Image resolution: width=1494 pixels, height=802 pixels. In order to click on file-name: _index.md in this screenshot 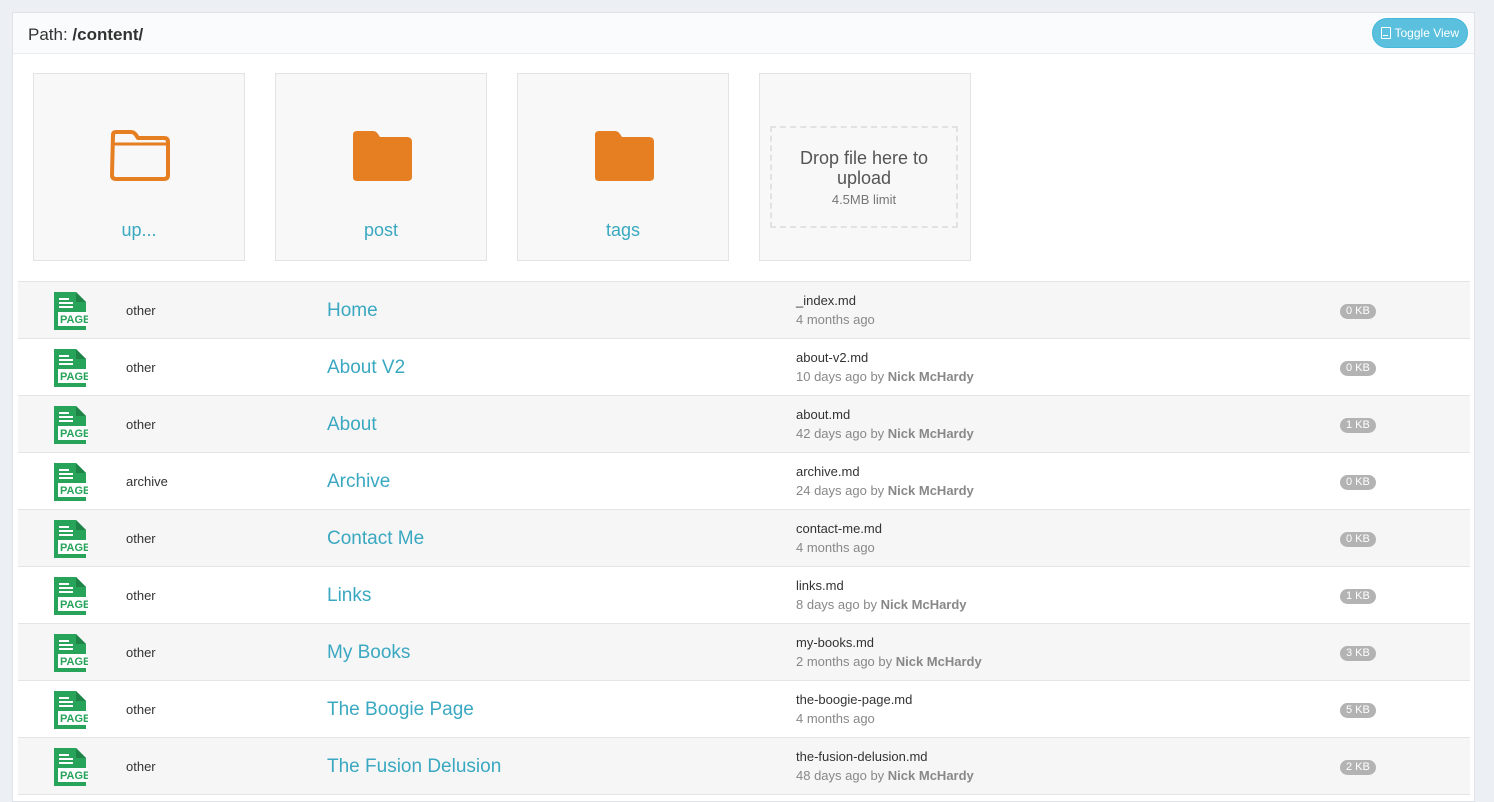, I will do `click(826, 300)`.